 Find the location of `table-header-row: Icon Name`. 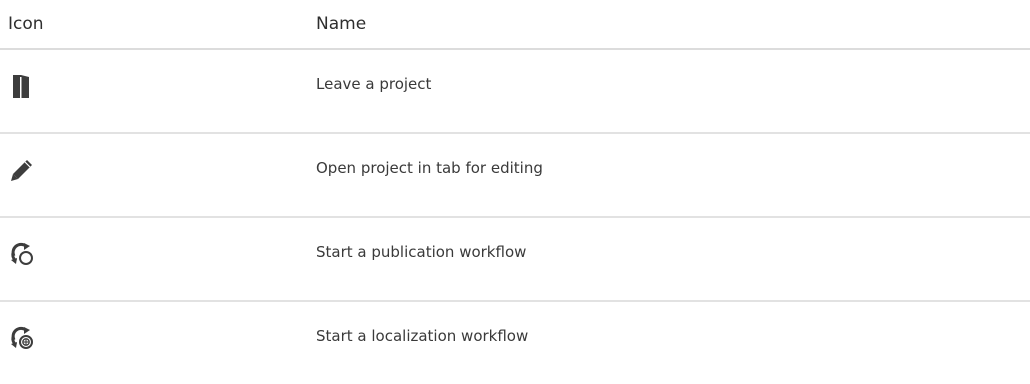

table-header-row: Icon Name is located at coordinates (515, 25).